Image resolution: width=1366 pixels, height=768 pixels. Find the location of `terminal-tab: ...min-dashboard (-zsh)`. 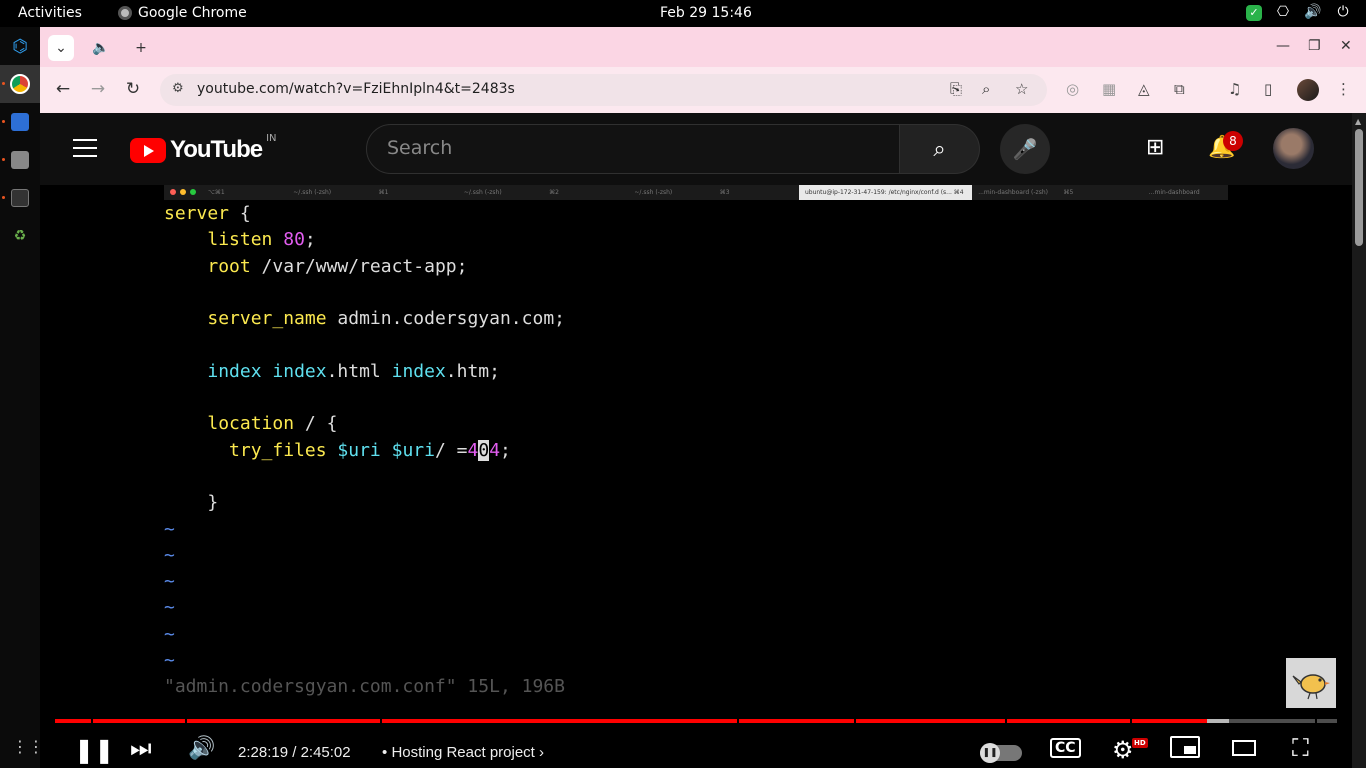

terminal-tab: ...min-dashboard (-zsh) is located at coordinates (1013, 192).